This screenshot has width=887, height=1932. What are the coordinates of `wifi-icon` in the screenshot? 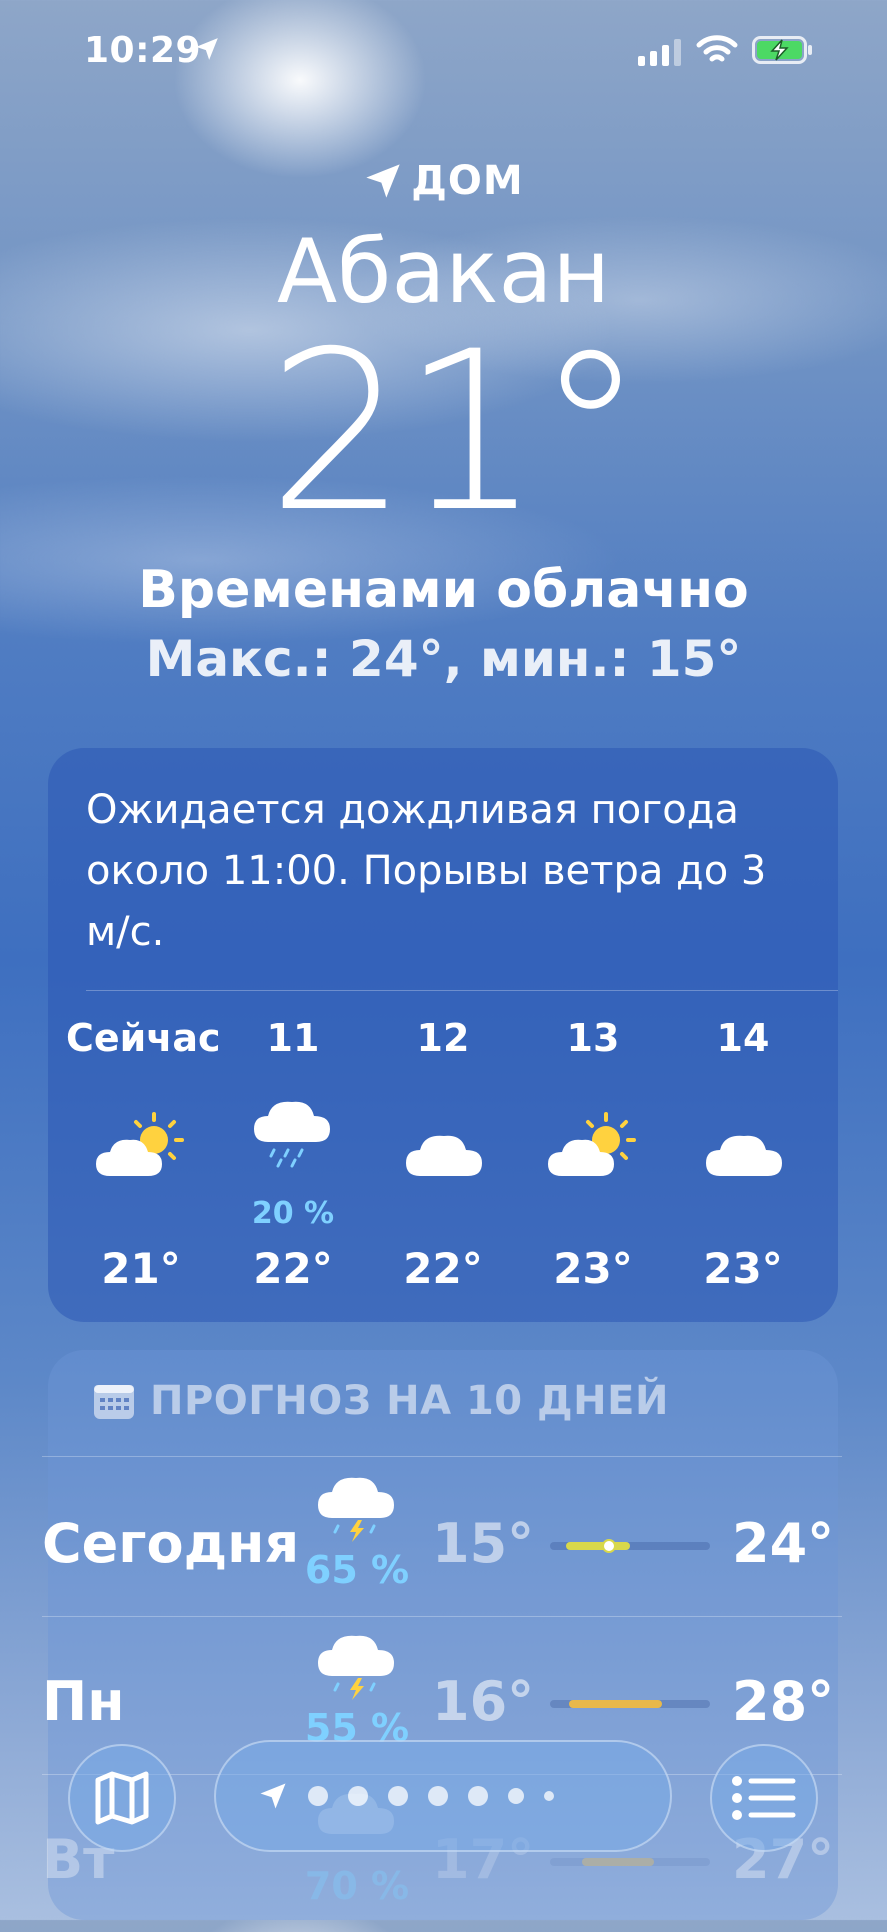 It's located at (717, 48).